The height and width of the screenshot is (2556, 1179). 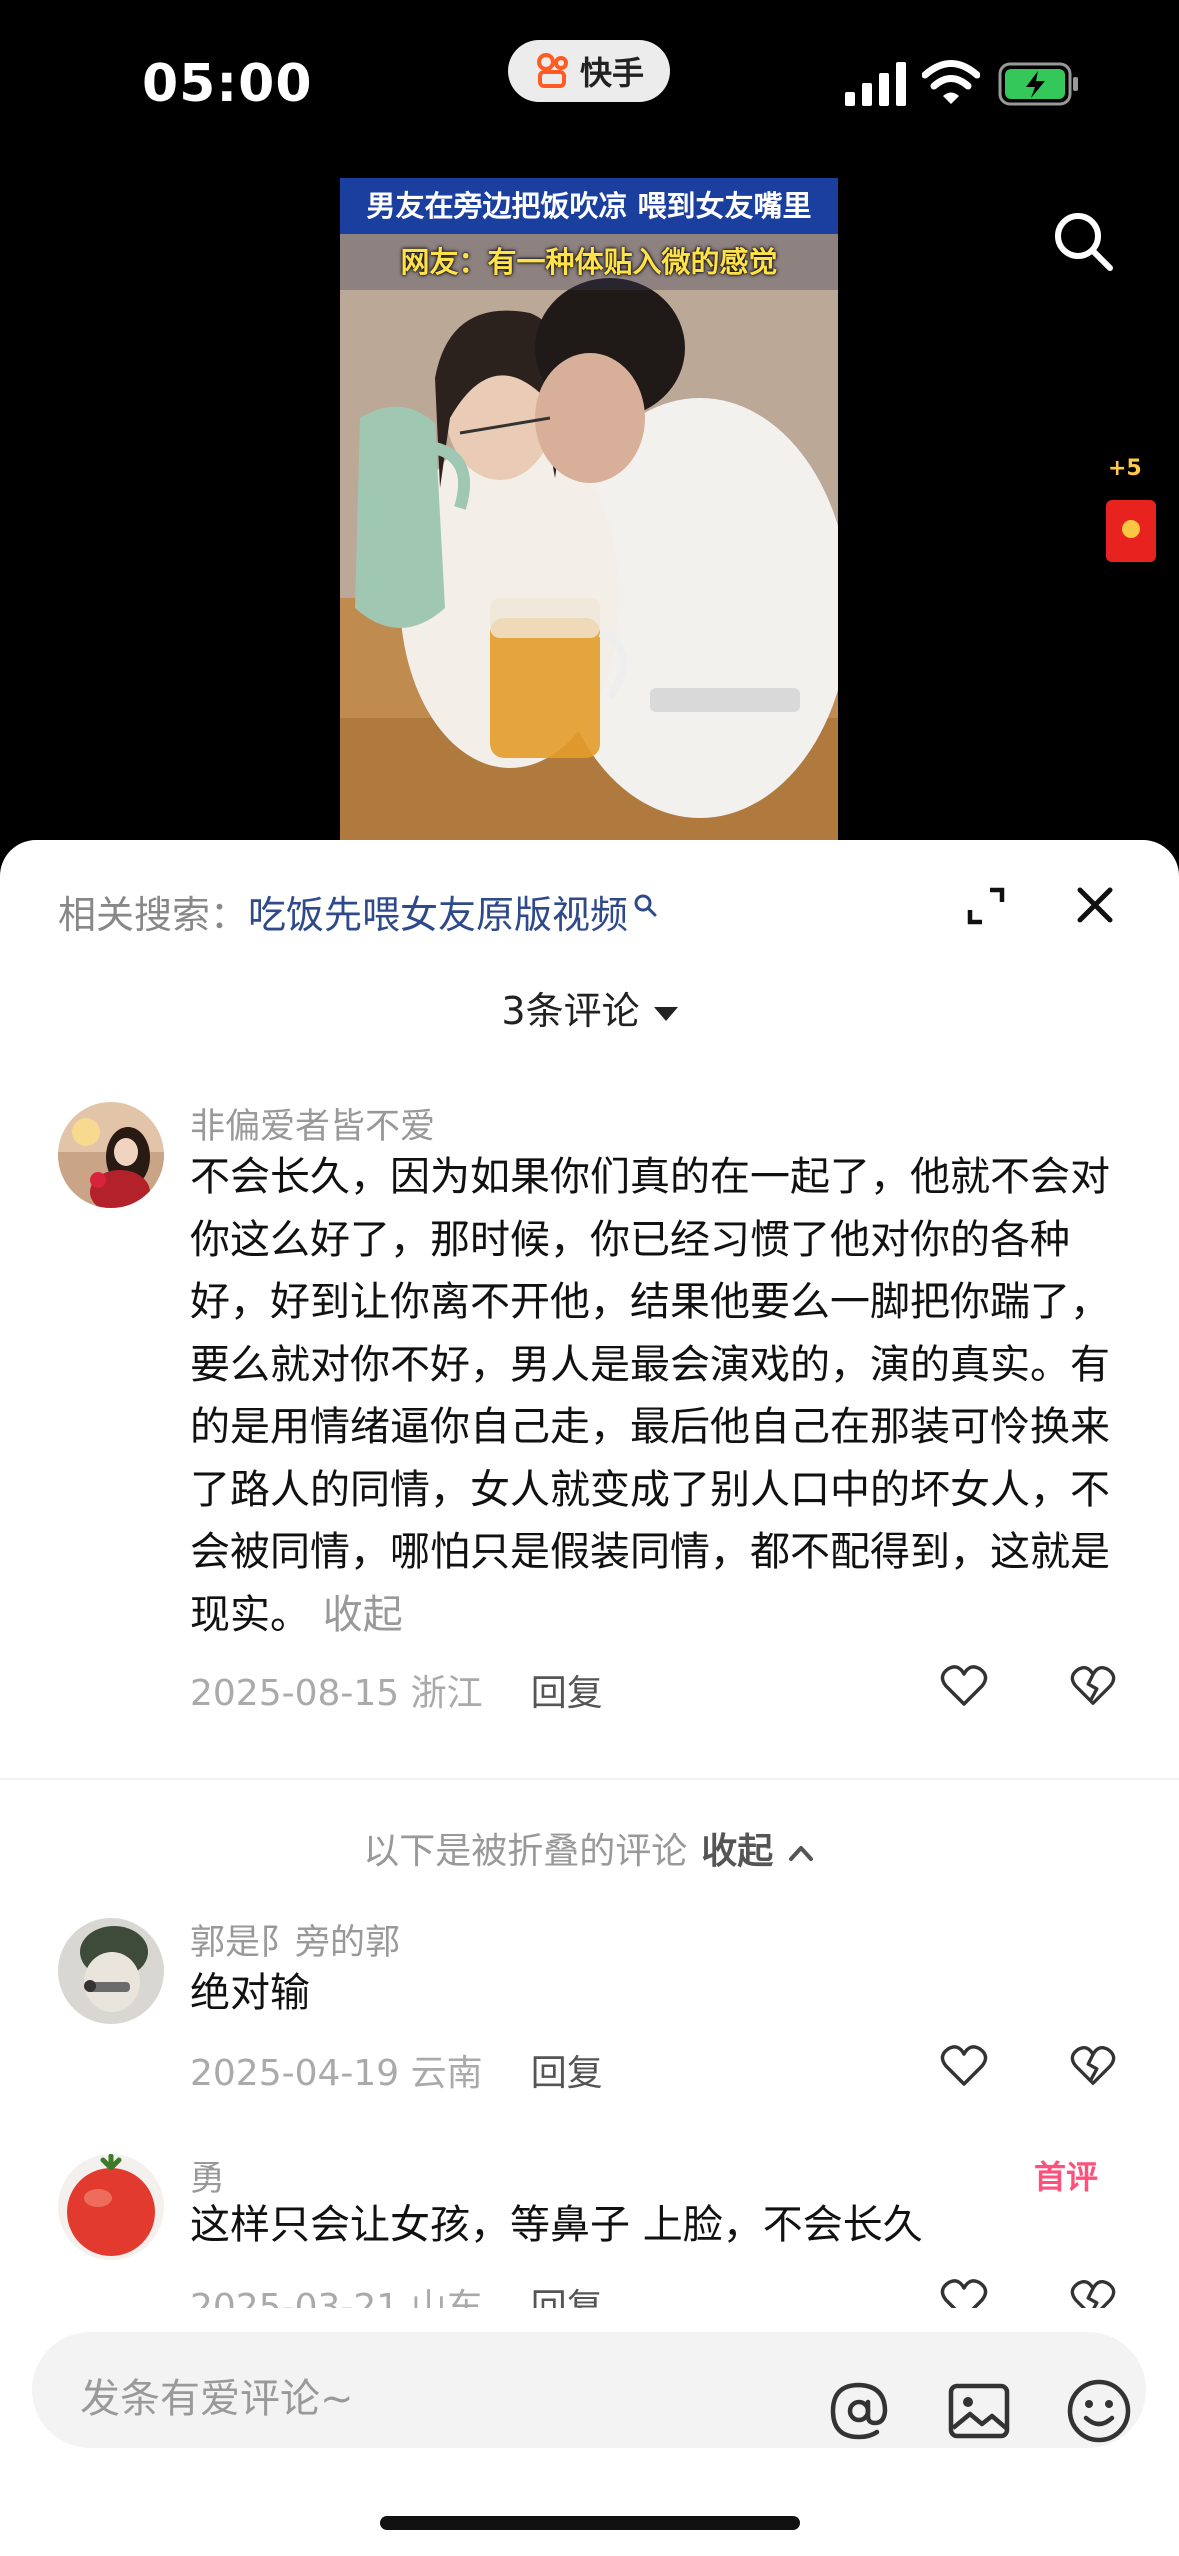 I want to click on home-indicator, so click(x=590, y=2523).